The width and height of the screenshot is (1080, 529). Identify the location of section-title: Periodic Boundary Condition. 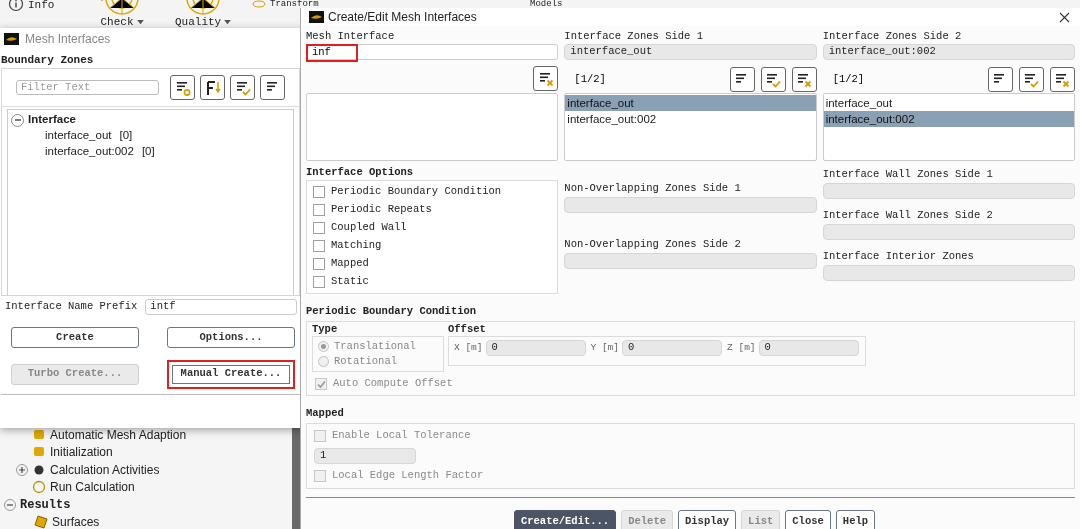
(391, 311).